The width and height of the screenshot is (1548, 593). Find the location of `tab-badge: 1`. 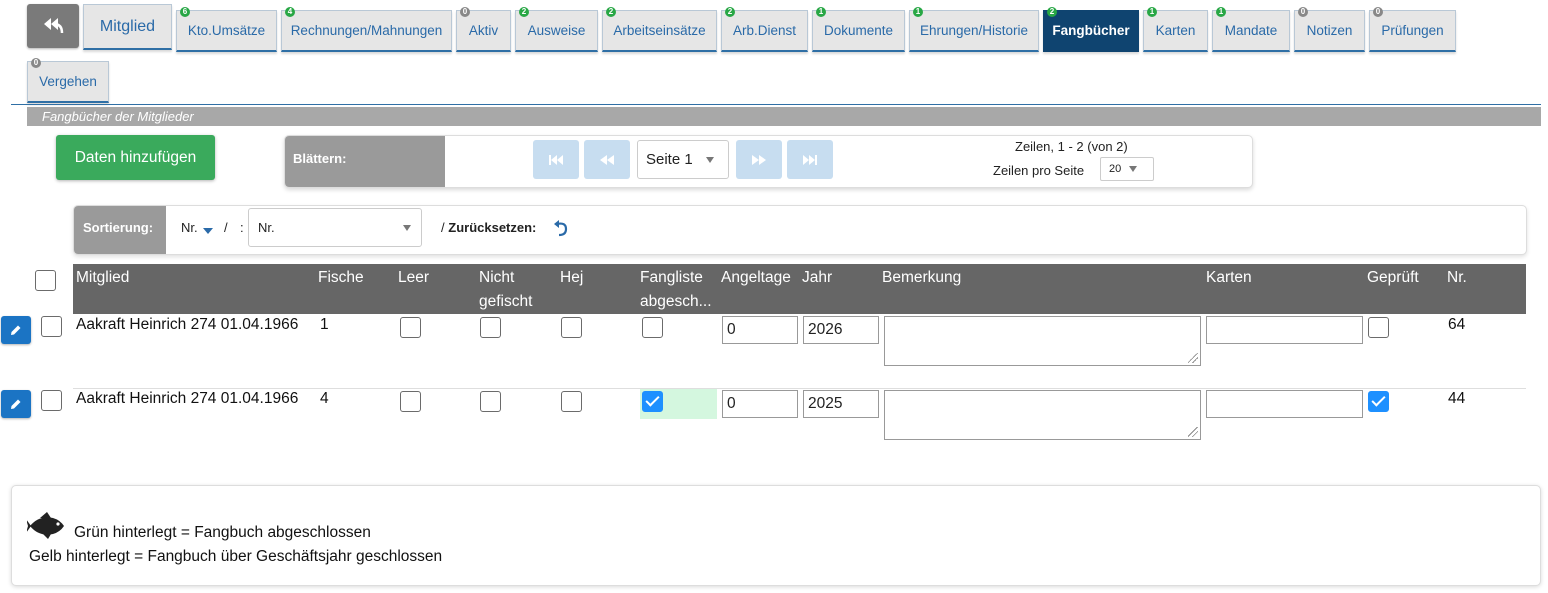

tab-badge: 1 is located at coordinates (1152, 12).